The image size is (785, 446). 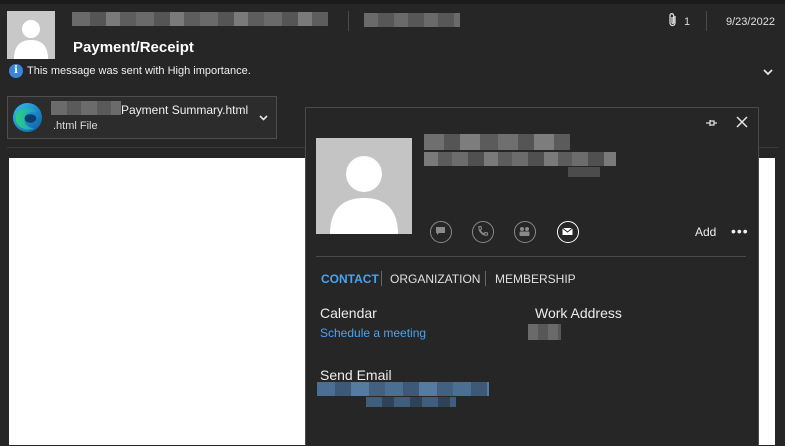 I want to click on window-top-edge, so click(x=392, y=2).